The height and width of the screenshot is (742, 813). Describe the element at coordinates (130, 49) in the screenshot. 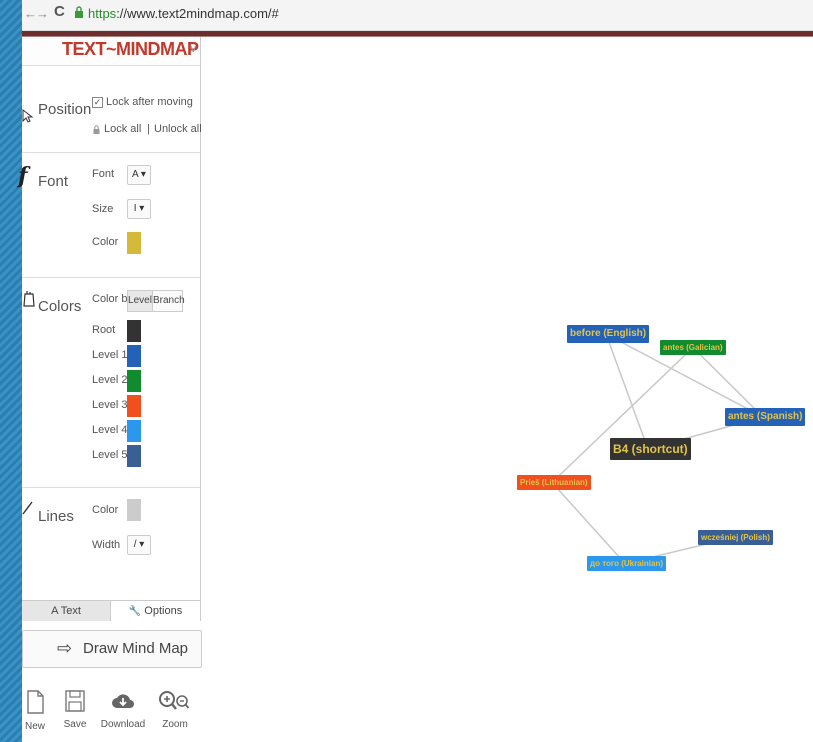

I see `app-logo: TEXT~MINDMAP` at that location.